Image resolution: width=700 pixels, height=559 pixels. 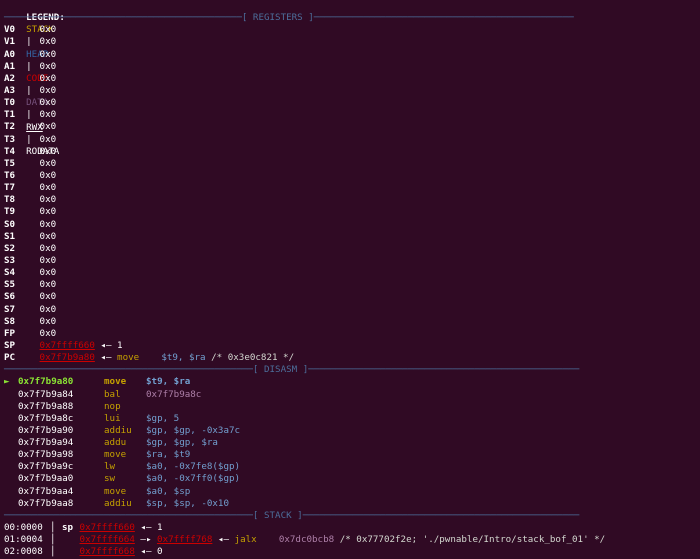 What do you see at coordinates (352, 42) in the screenshot?
I see `register-row: V1 0x0` at bounding box center [352, 42].